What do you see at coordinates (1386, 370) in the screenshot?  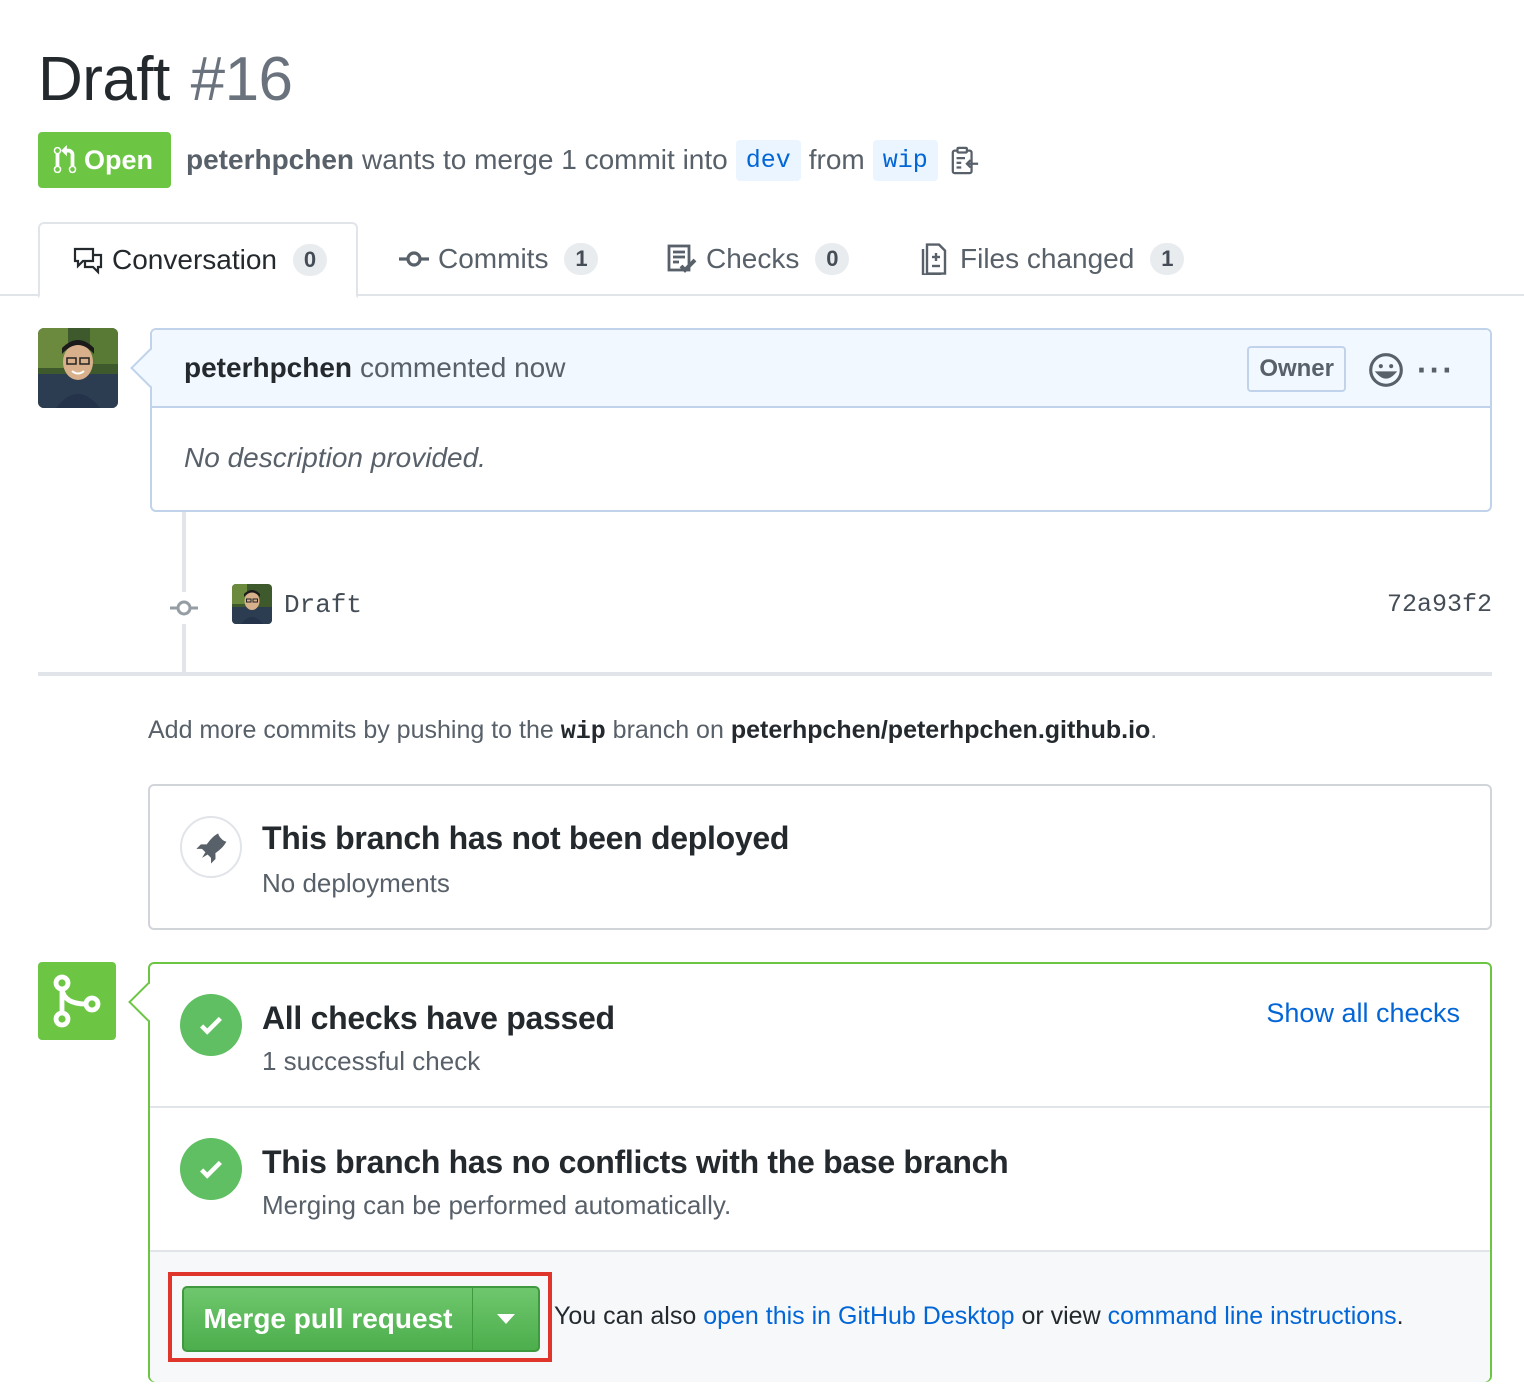 I see `smiley-icon` at bounding box center [1386, 370].